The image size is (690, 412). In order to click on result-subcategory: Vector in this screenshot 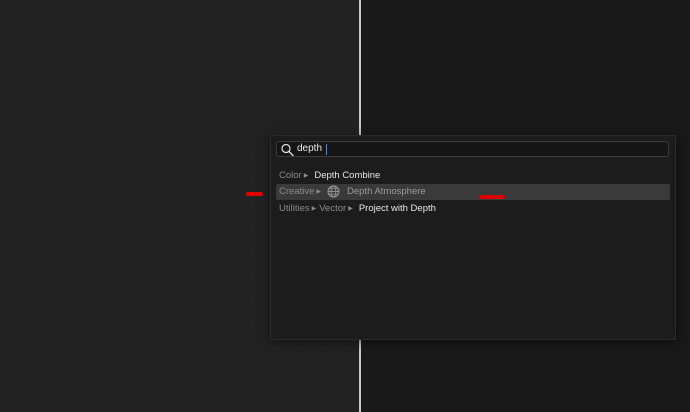, I will do `click(333, 208)`.